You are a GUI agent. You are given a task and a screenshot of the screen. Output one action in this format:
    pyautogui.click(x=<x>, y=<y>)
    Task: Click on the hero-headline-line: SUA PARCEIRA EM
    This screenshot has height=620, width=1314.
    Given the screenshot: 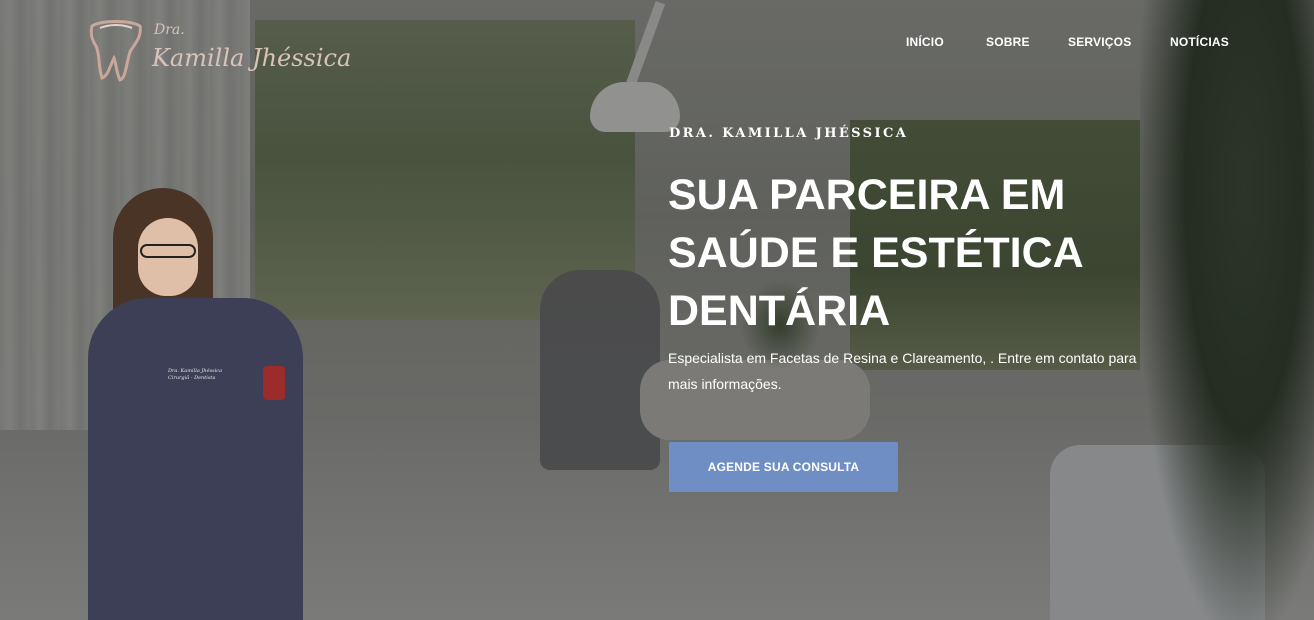 What is the action you would take?
    pyautogui.click(x=867, y=195)
    